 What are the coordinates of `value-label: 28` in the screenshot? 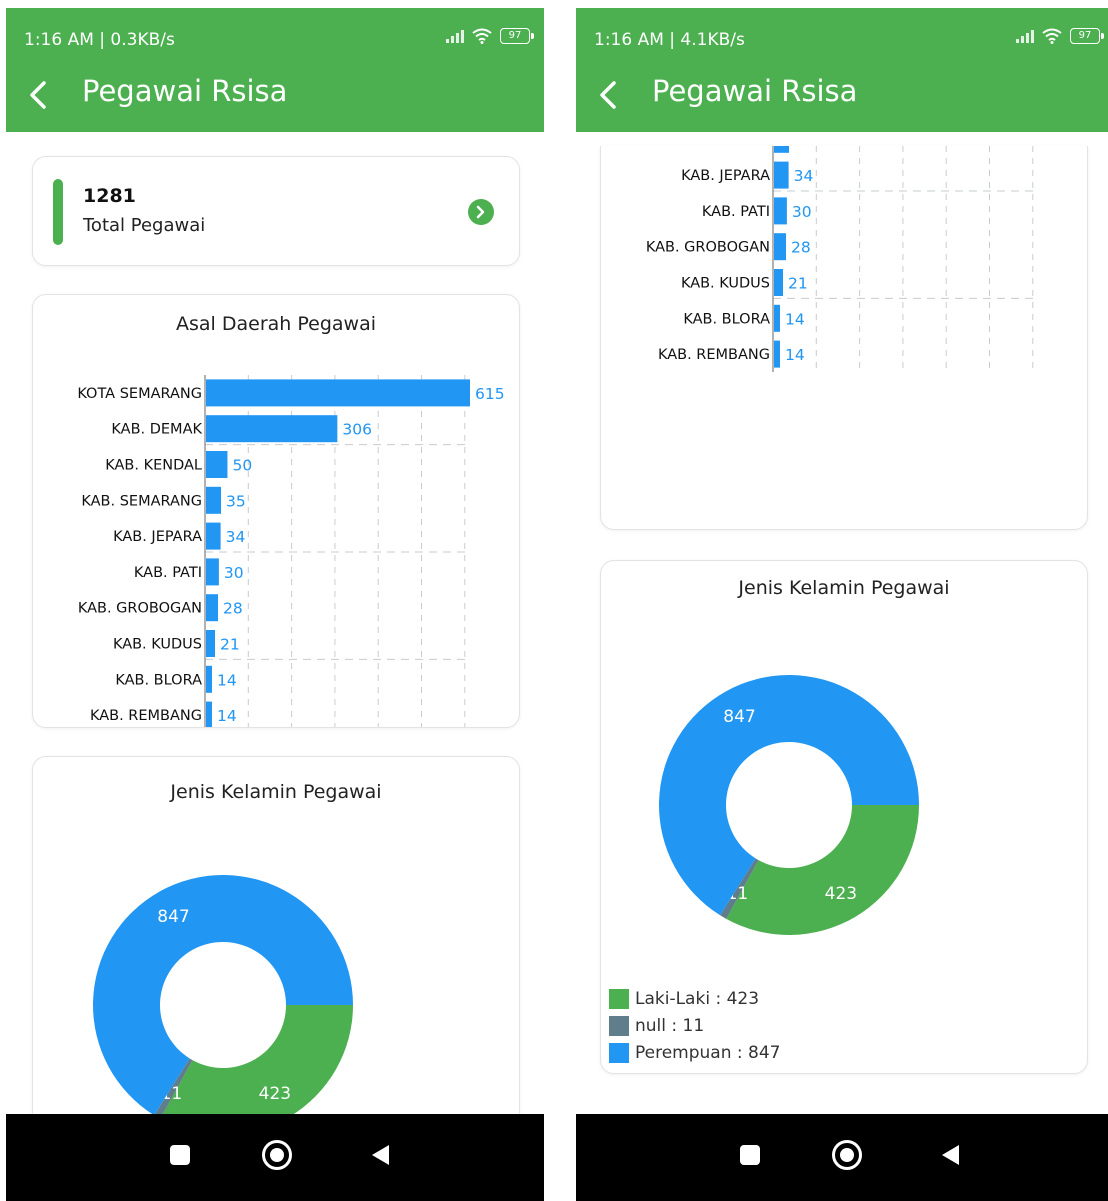 It's located at (233, 609).